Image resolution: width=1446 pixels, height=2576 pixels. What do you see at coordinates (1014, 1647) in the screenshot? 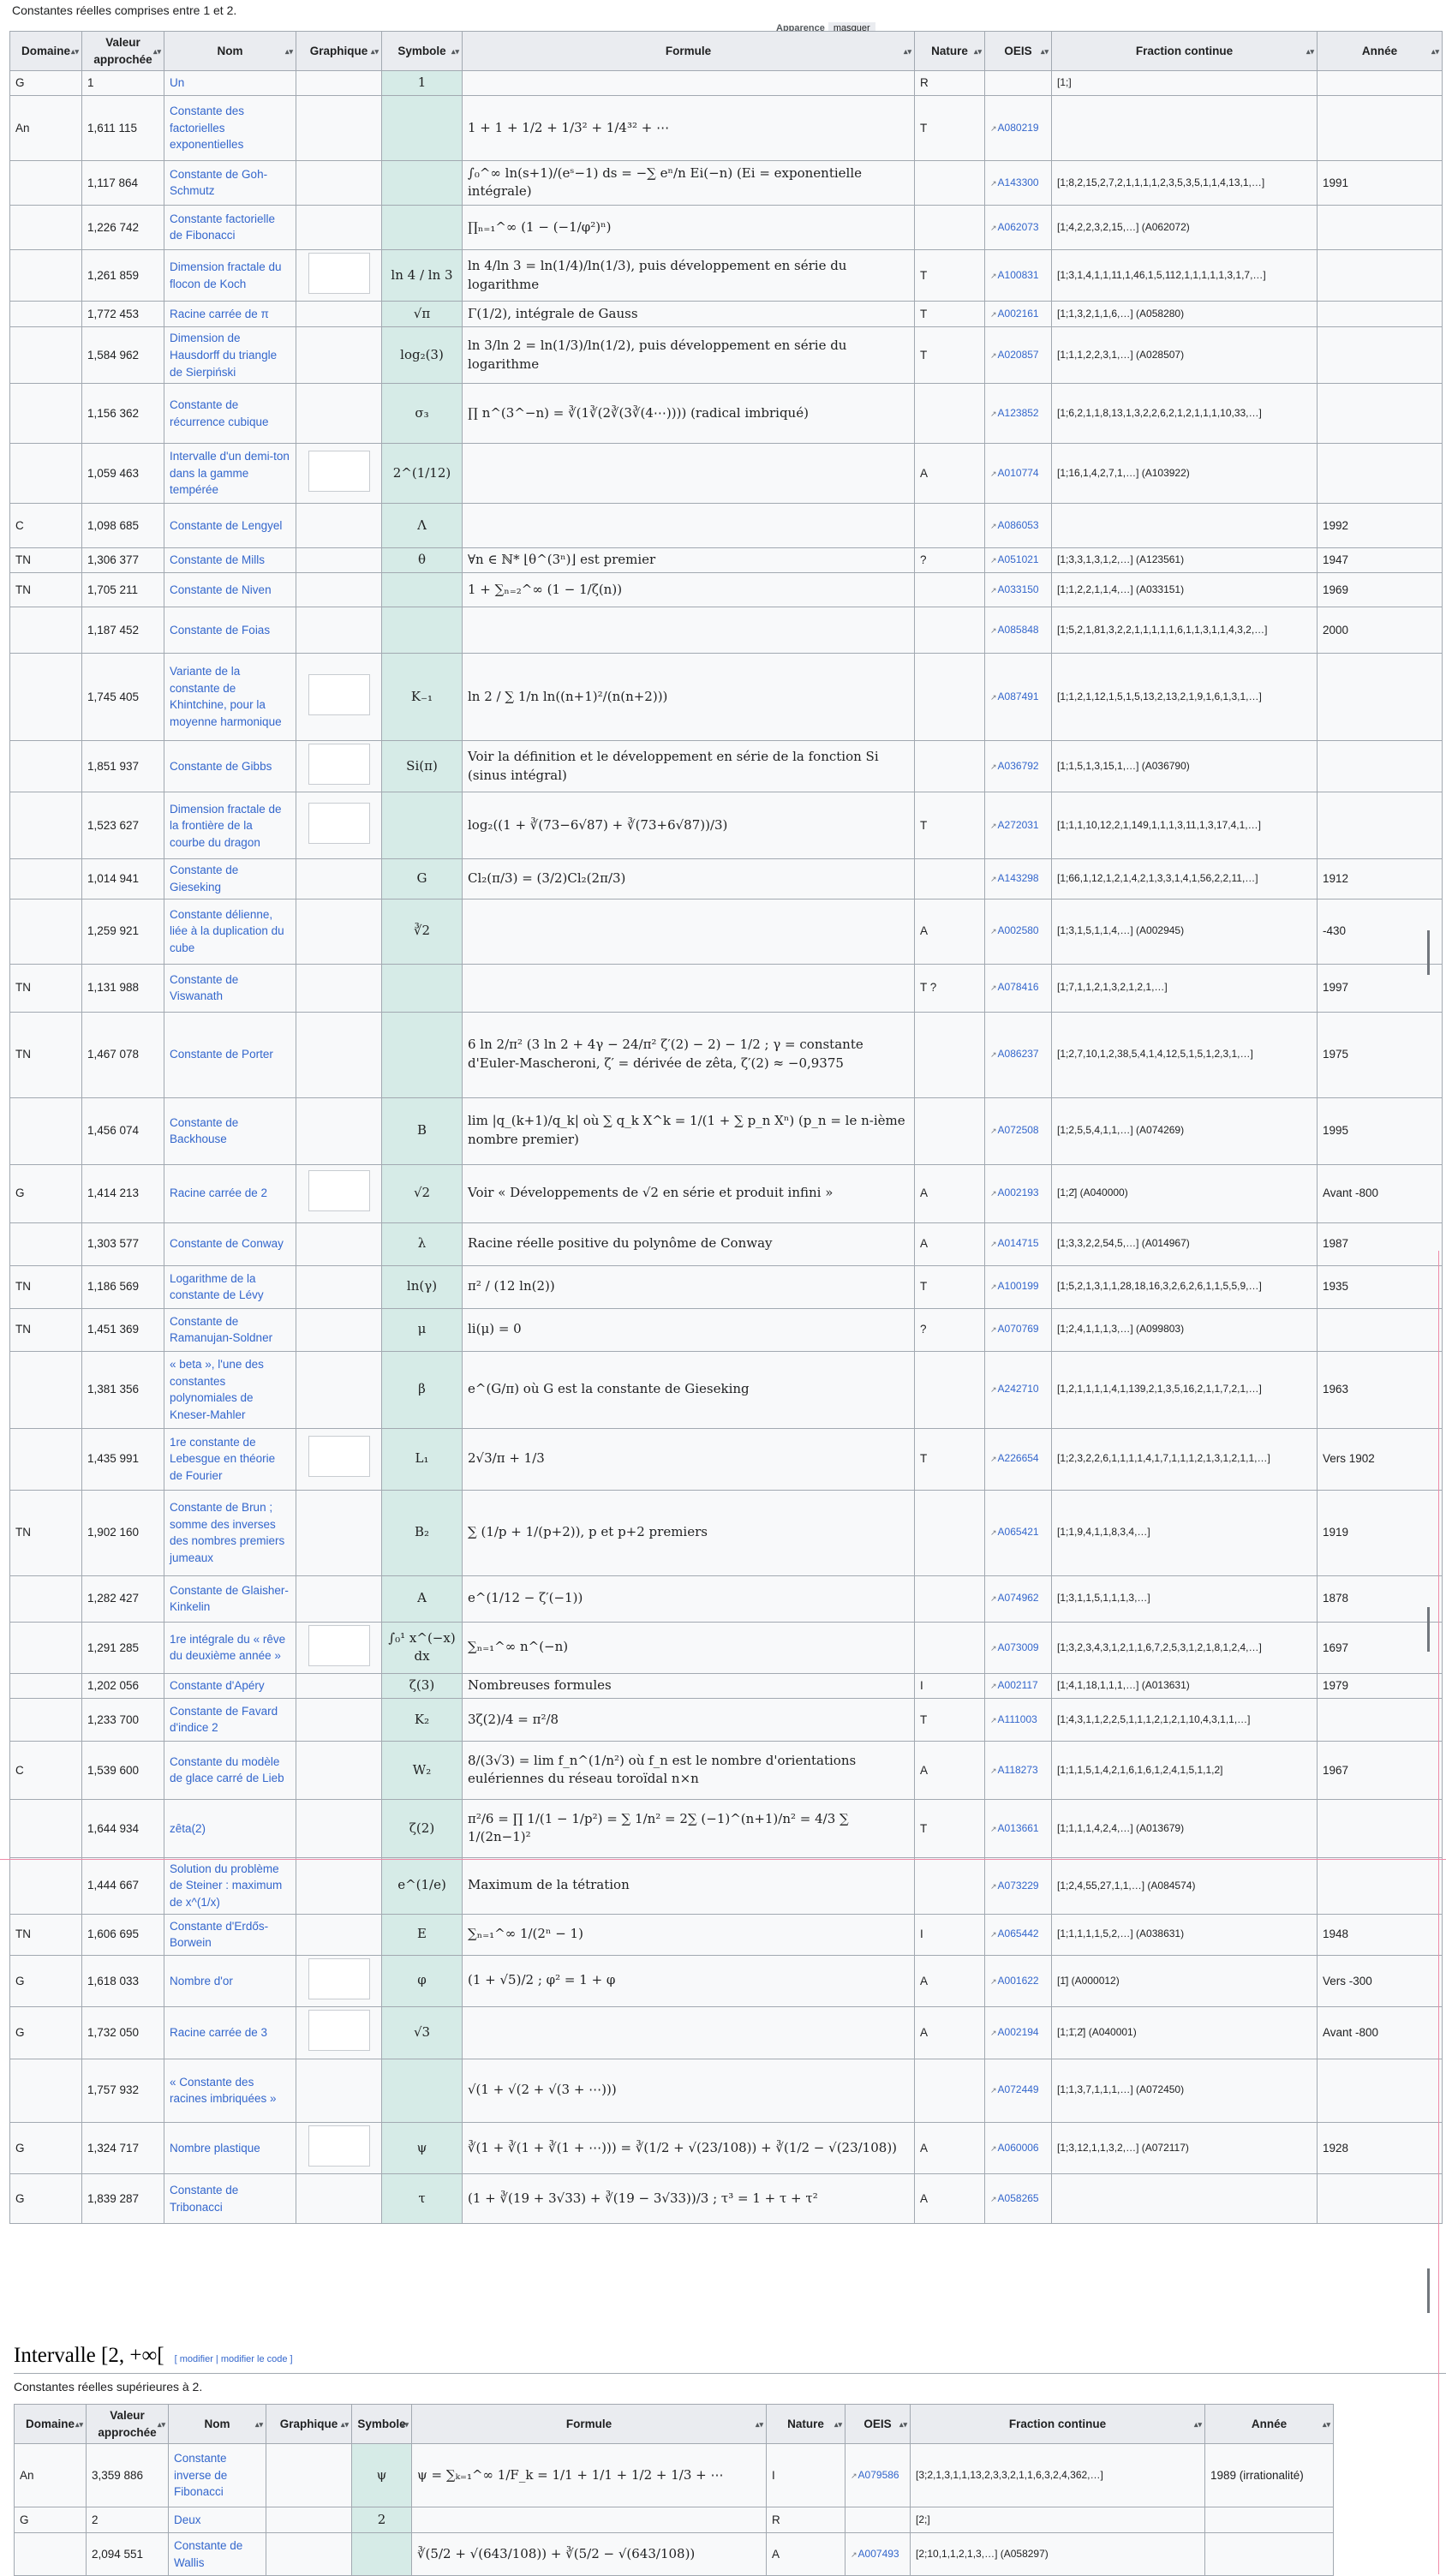
I see `oeis-link: A073009` at bounding box center [1014, 1647].